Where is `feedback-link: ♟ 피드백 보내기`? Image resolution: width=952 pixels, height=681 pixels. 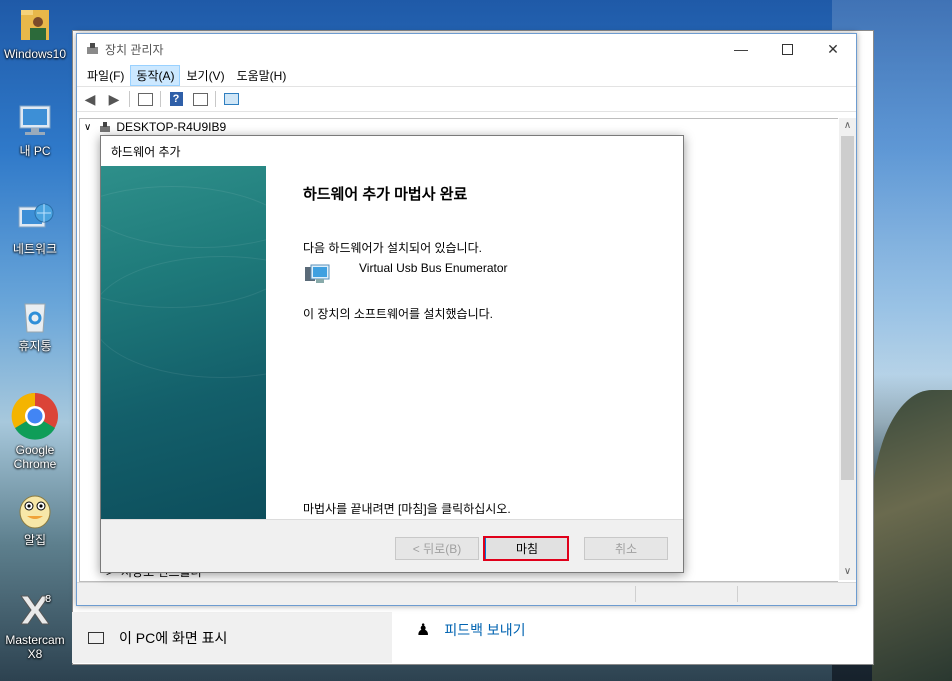 feedback-link: ♟ 피드백 보내기 is located at coordinates (471, 630).